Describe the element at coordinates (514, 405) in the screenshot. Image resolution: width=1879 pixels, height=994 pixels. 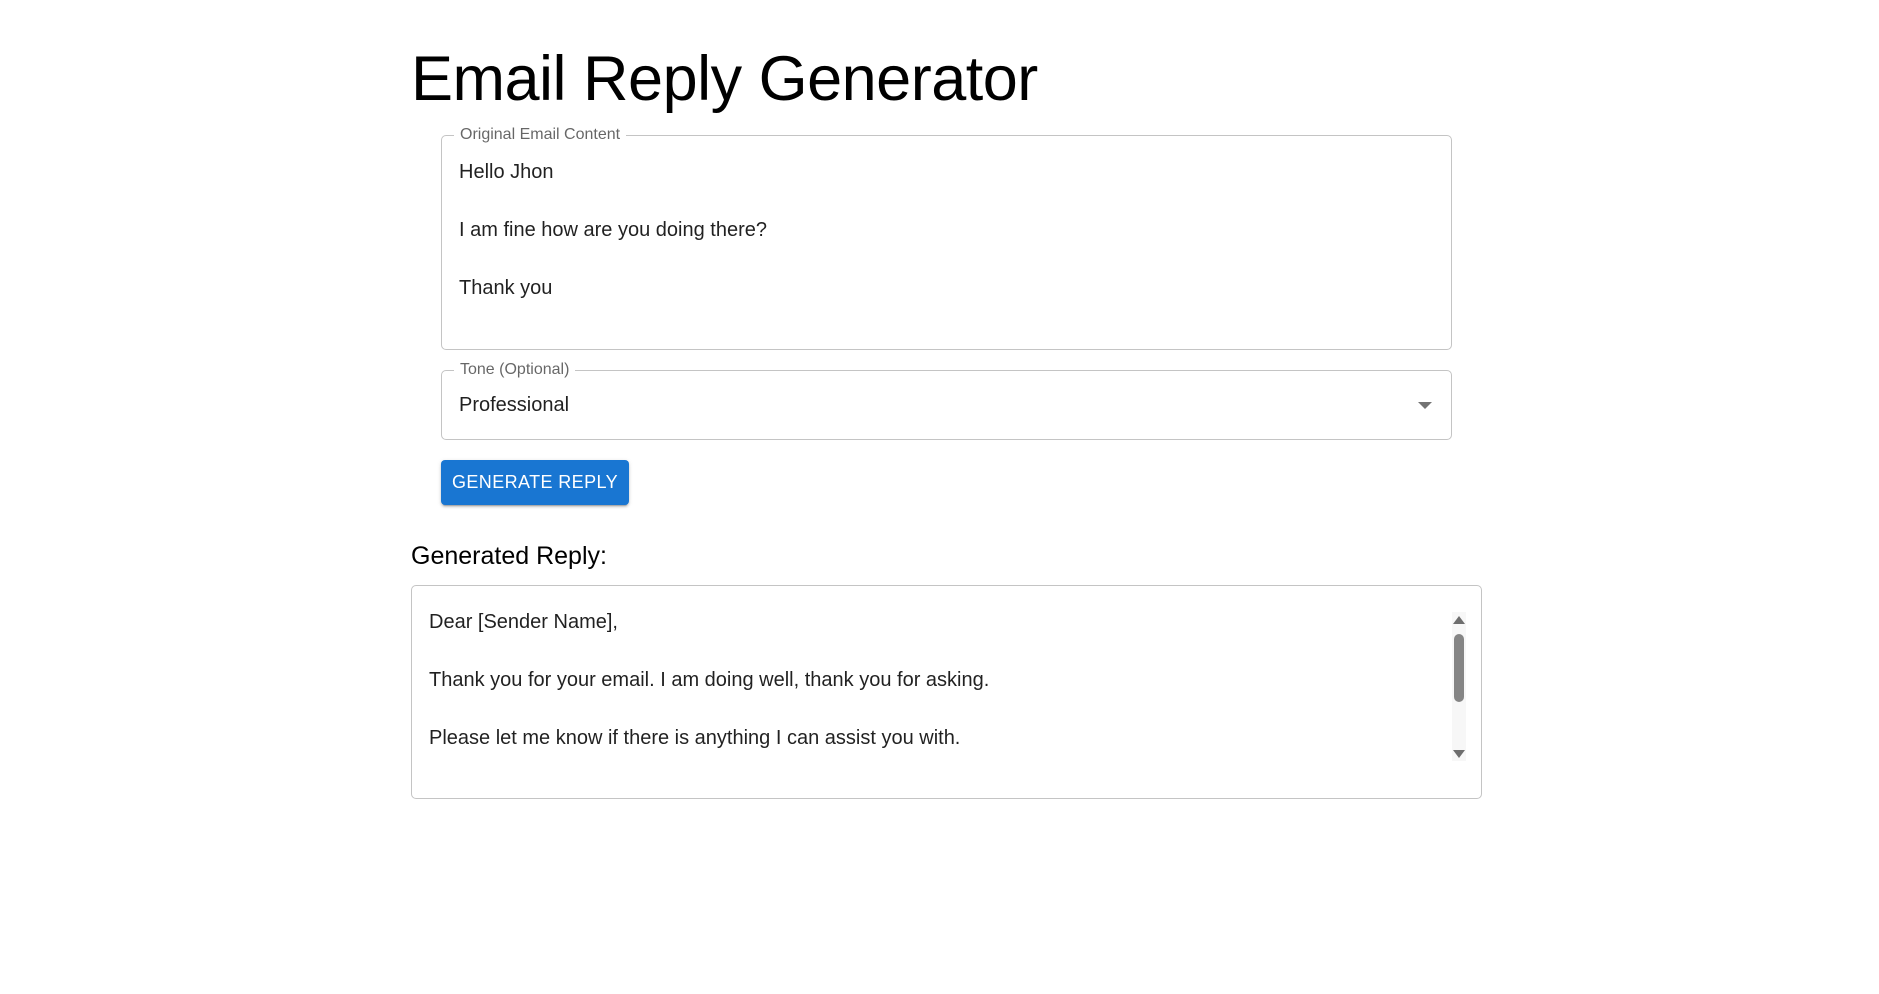
I see `tone-selected-value: Professional` at that location.